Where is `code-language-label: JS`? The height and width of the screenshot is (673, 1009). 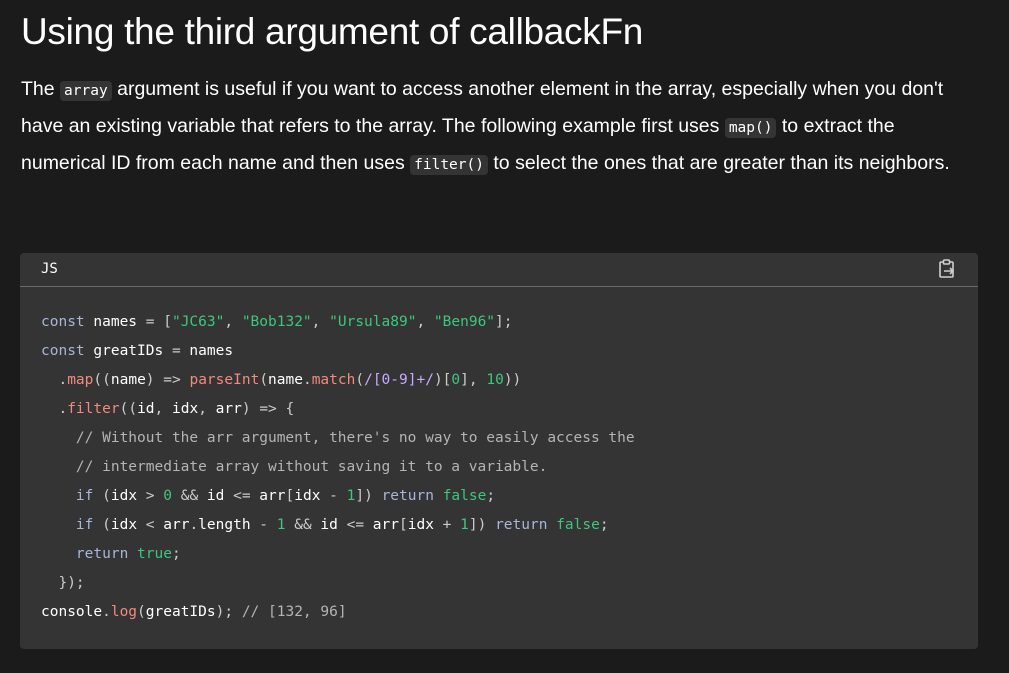
code-language-label: JS is located at coordinates (49, 269).